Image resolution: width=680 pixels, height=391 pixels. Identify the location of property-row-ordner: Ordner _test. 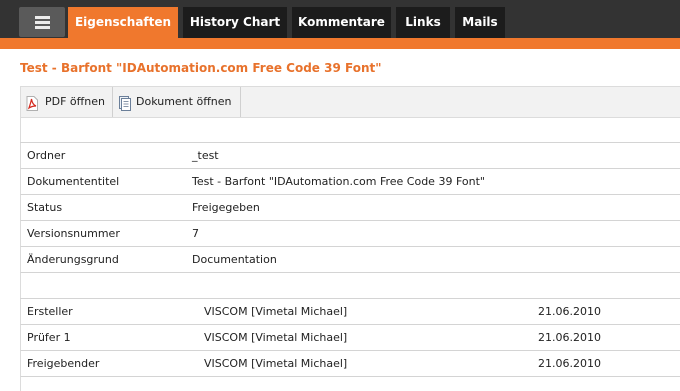
(350, 156).